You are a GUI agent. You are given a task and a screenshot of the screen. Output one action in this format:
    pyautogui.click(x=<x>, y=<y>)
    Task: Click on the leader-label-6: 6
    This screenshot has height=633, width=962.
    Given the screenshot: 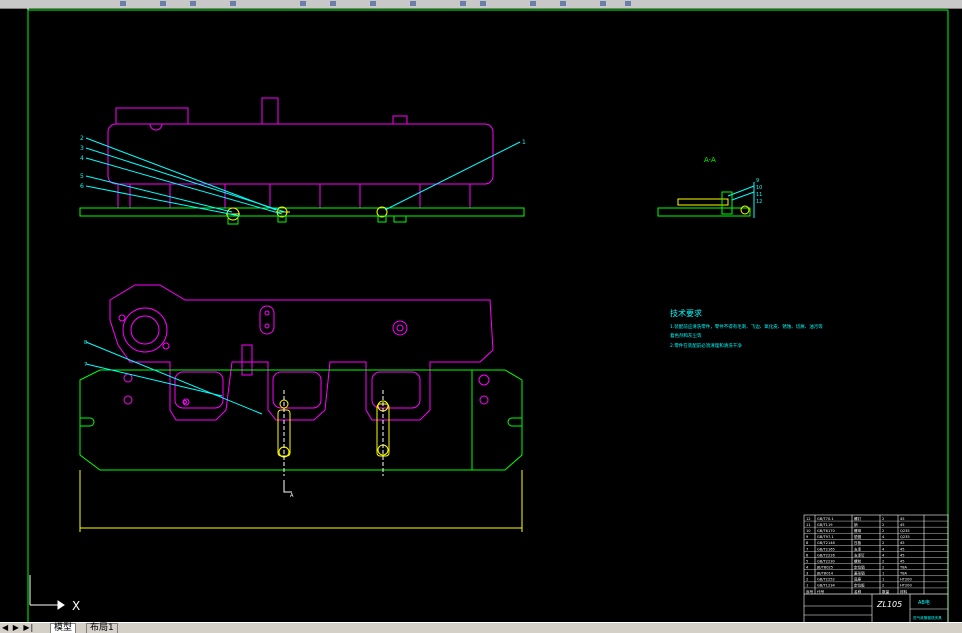 What is the action you would take?
    pyautogui.click(x=82, y=186)
    